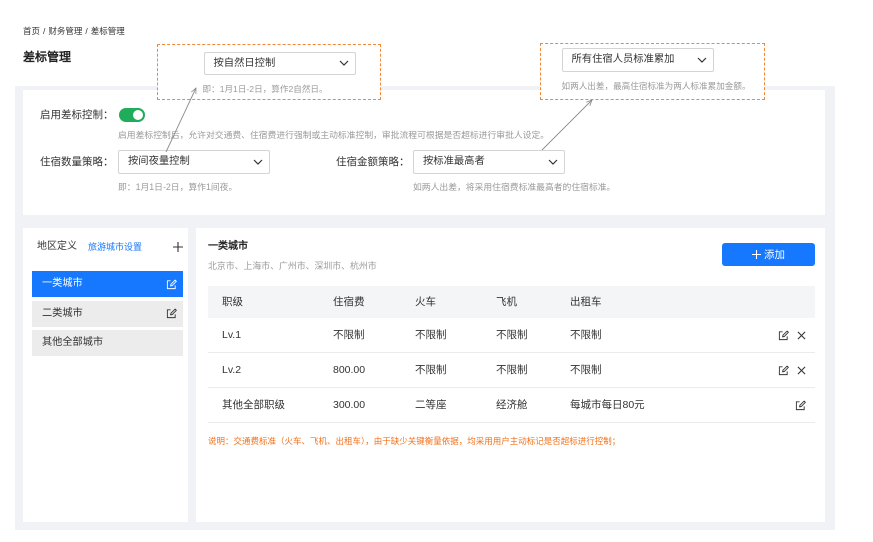  What do you see at coordinates (105, 375) in the screenshot?
I see `region-card: 地区定义 旅游城市设置 一类城市 二类城市 其他全部城市` at bounding box center [105, 375].